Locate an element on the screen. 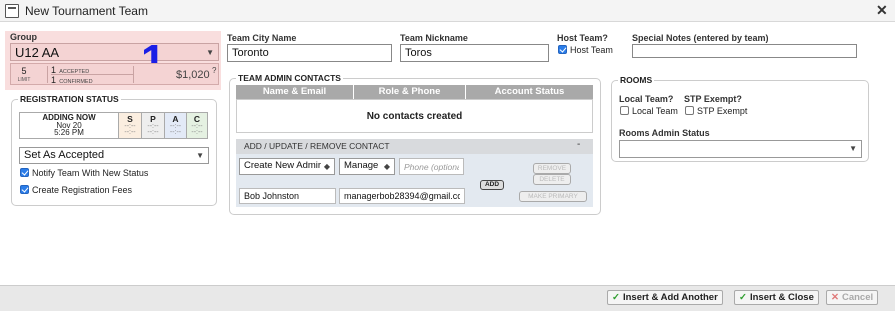 This screenshot has height=311, width=895. insert-close-button: ✓ Insert & Close is located at coordinates (776, 297).